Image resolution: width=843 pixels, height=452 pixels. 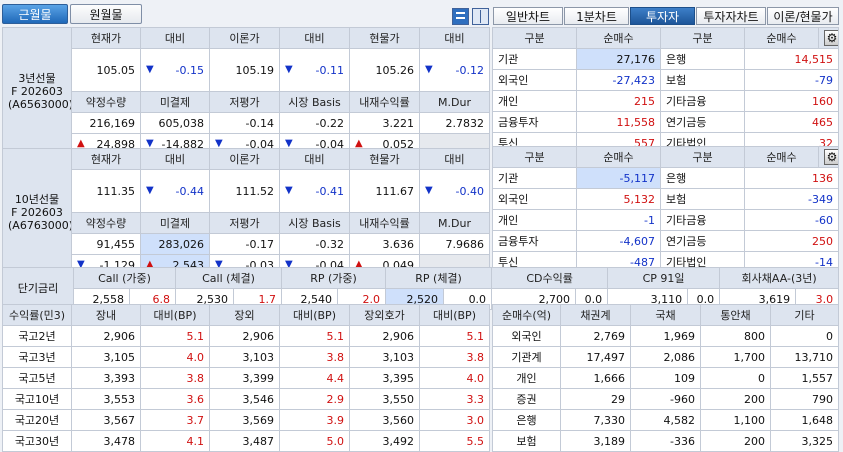 What do you see at coordinates (454, 123) in the screenshot?
I see `mdur: 2.7832` at bounding box center [454, 123].